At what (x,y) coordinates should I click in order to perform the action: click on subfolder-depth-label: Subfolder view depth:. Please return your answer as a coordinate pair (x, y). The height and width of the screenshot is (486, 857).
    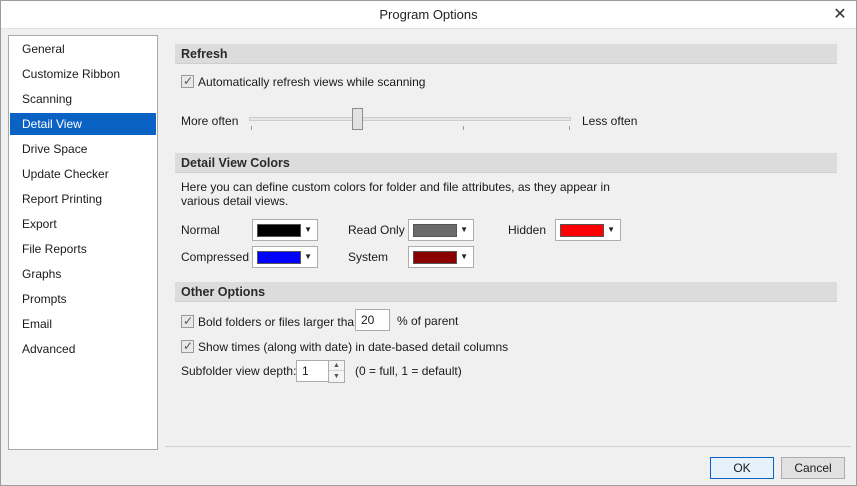
    Looking at the image, I should click on (239, 371).